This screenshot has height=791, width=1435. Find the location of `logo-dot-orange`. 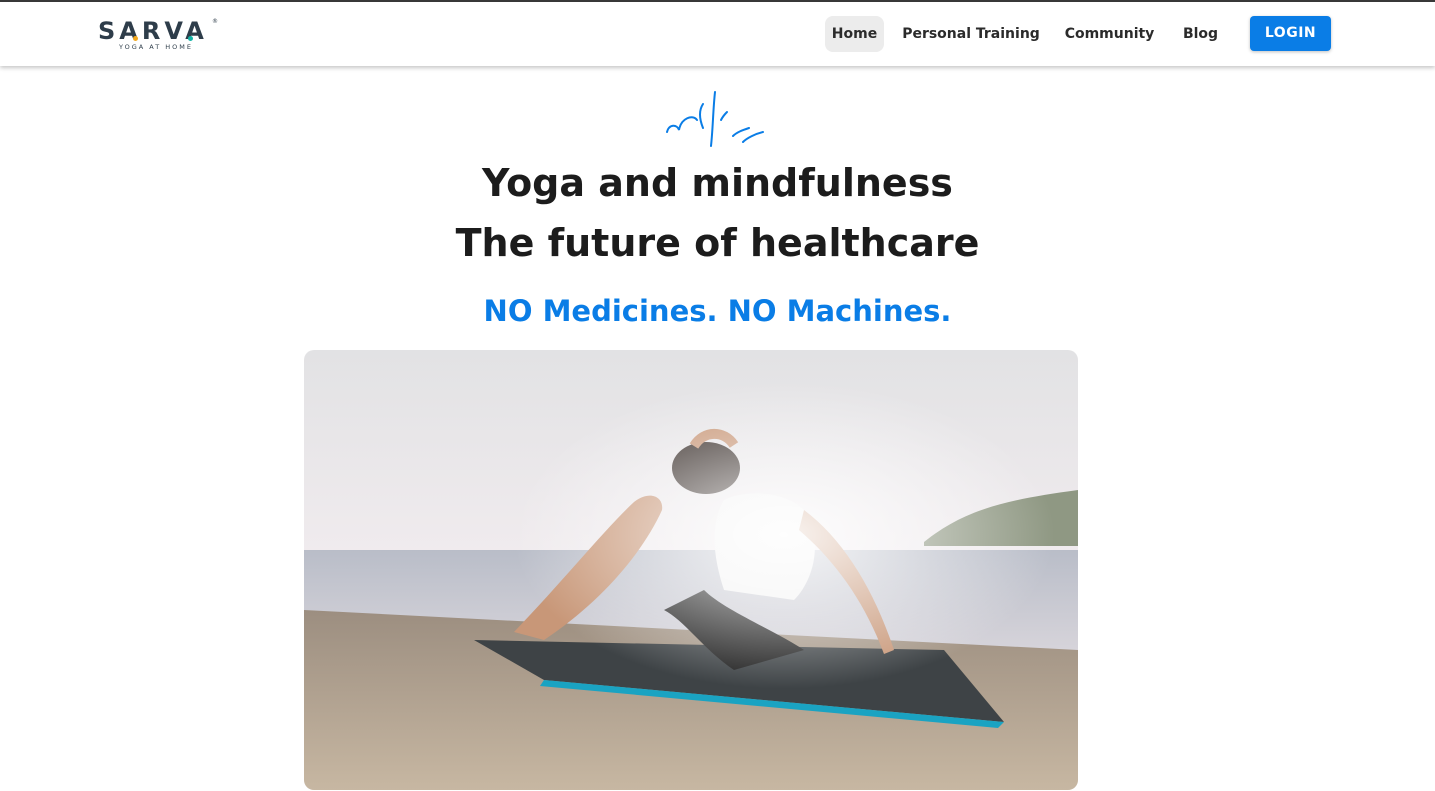

logo-dot-orange is located at coordinates (135, 38).